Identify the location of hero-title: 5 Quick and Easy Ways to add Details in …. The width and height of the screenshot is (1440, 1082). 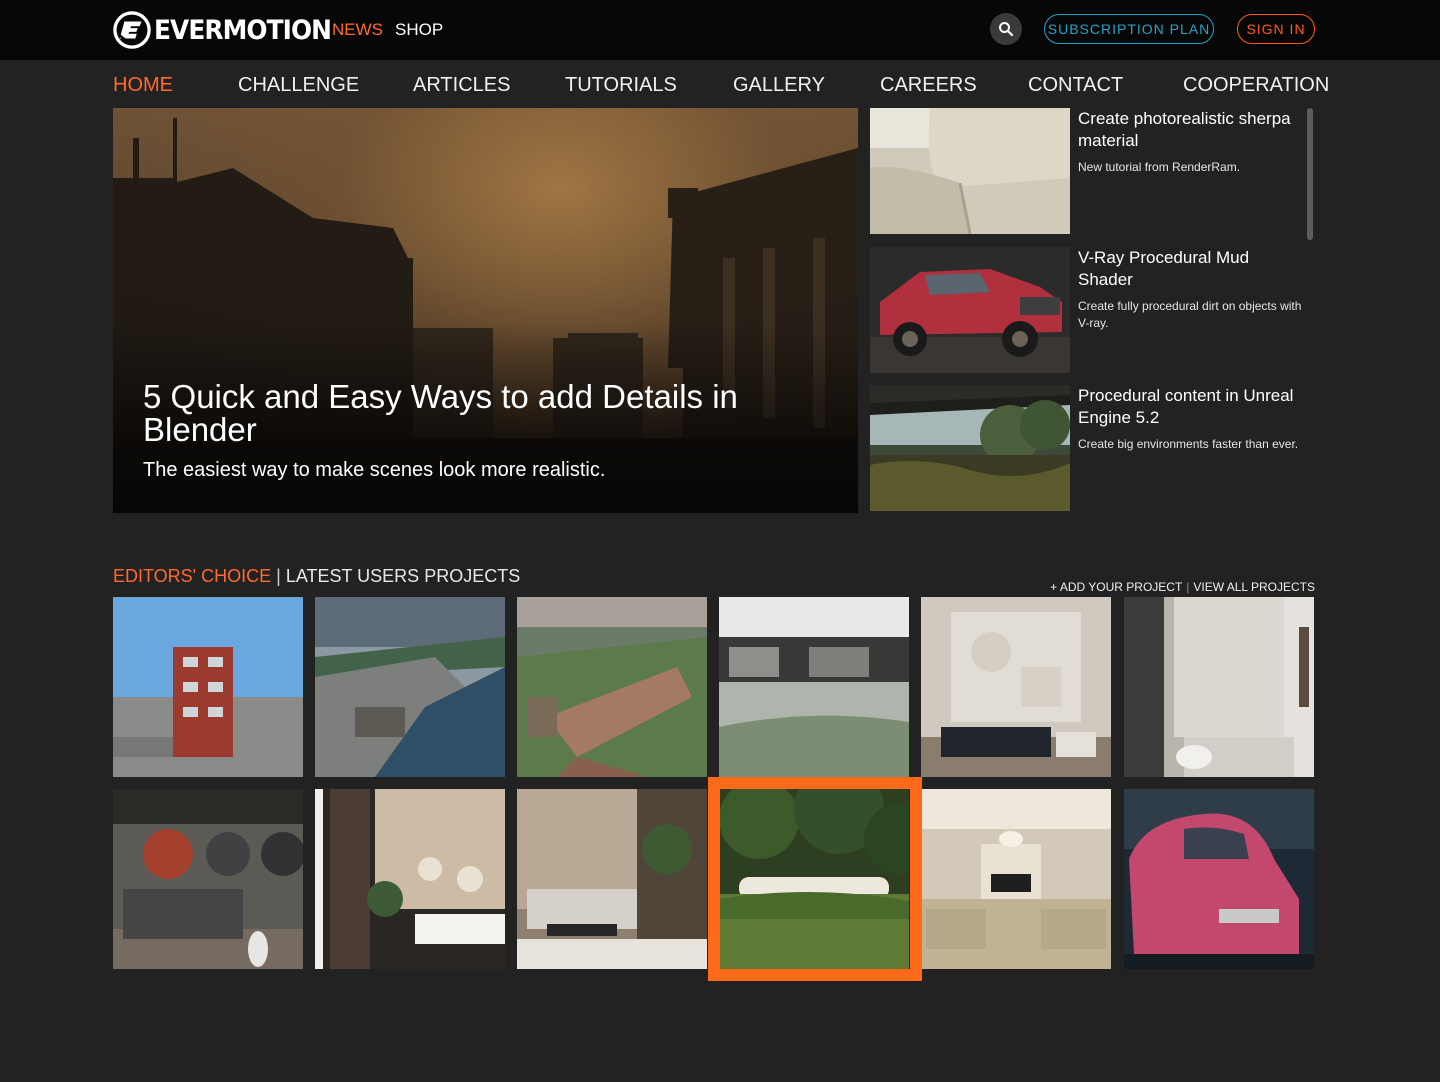
(488, 413).